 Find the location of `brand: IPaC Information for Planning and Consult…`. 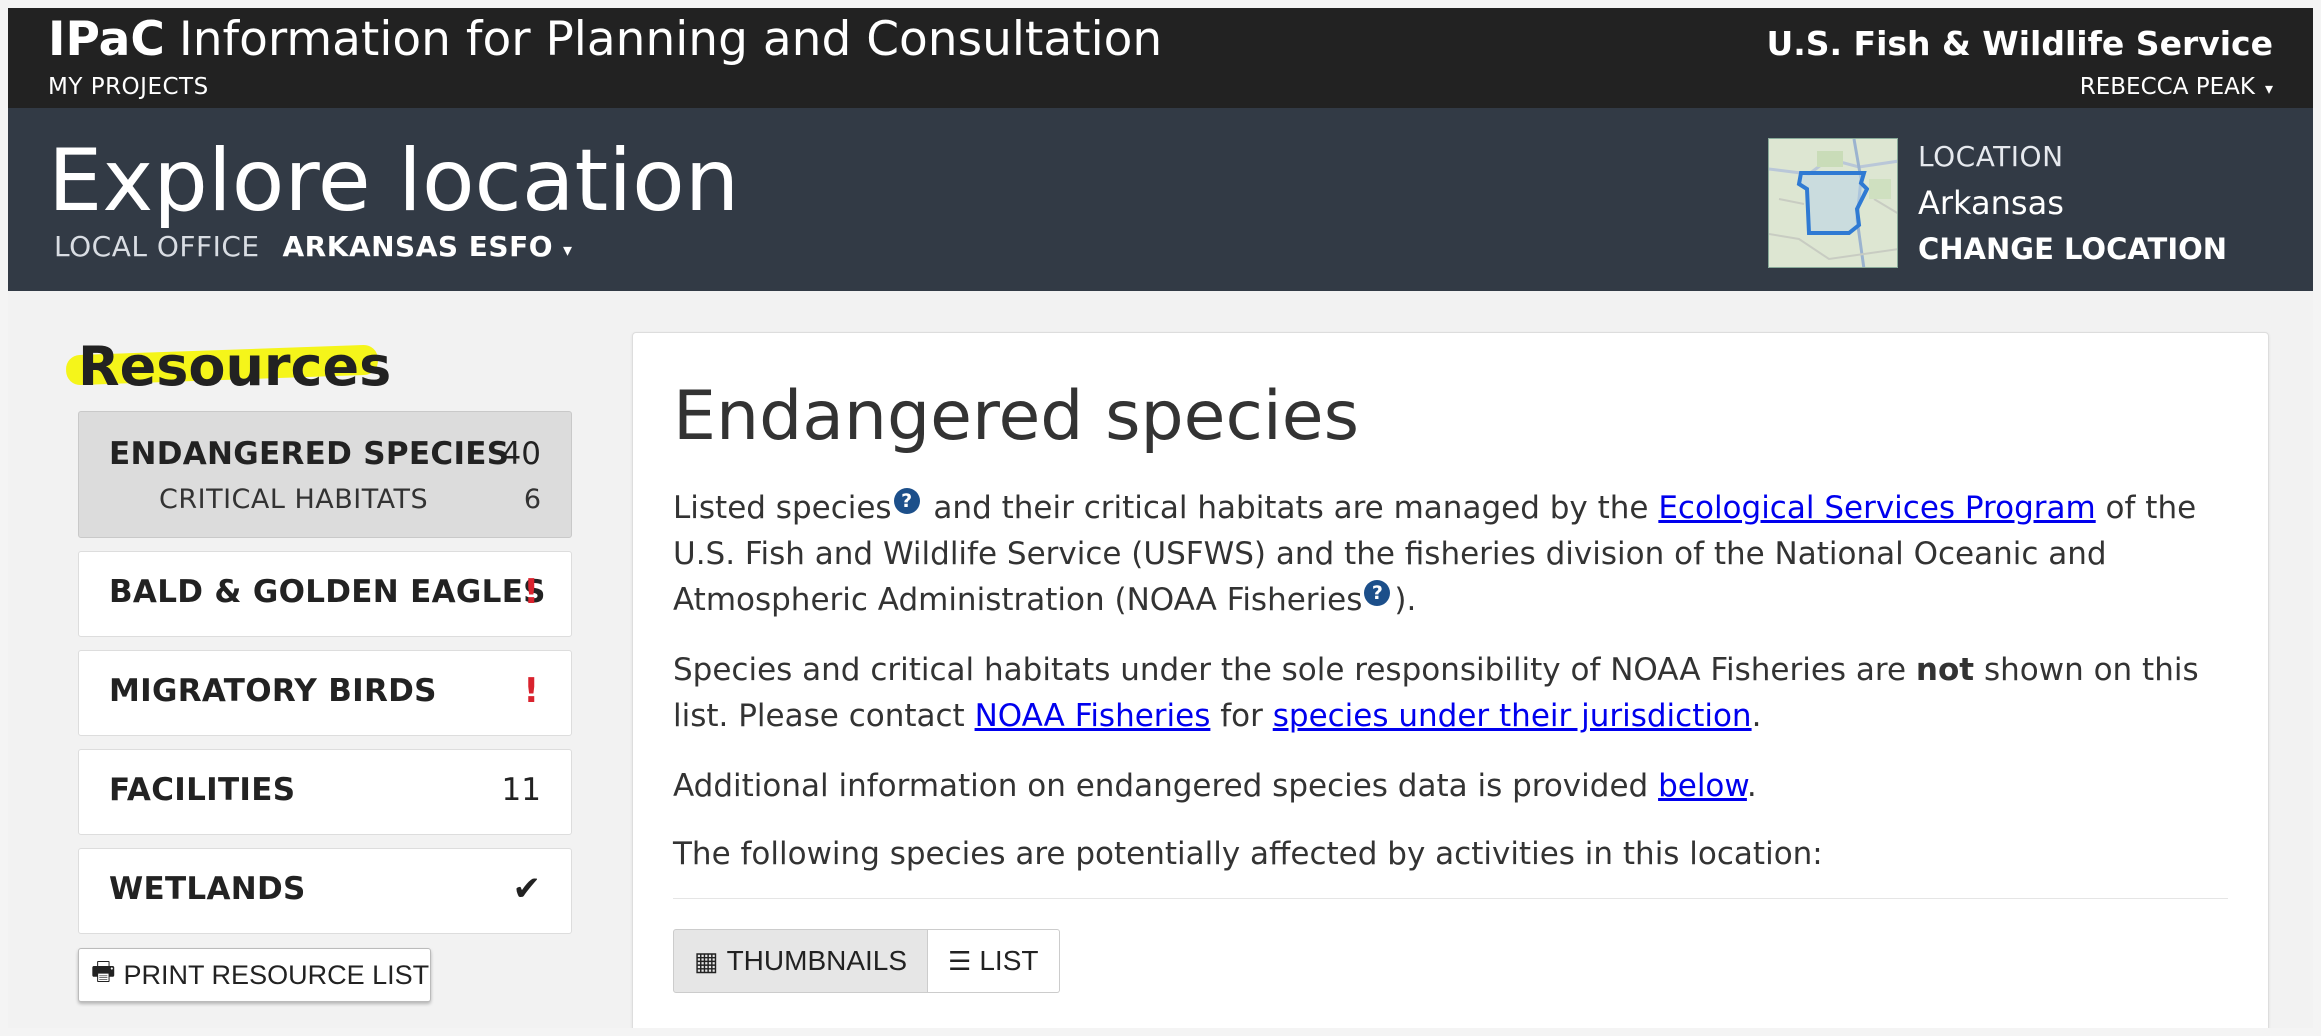

brand: IPaC Information for Planning and Consult… is located at coordinates (605, 40).